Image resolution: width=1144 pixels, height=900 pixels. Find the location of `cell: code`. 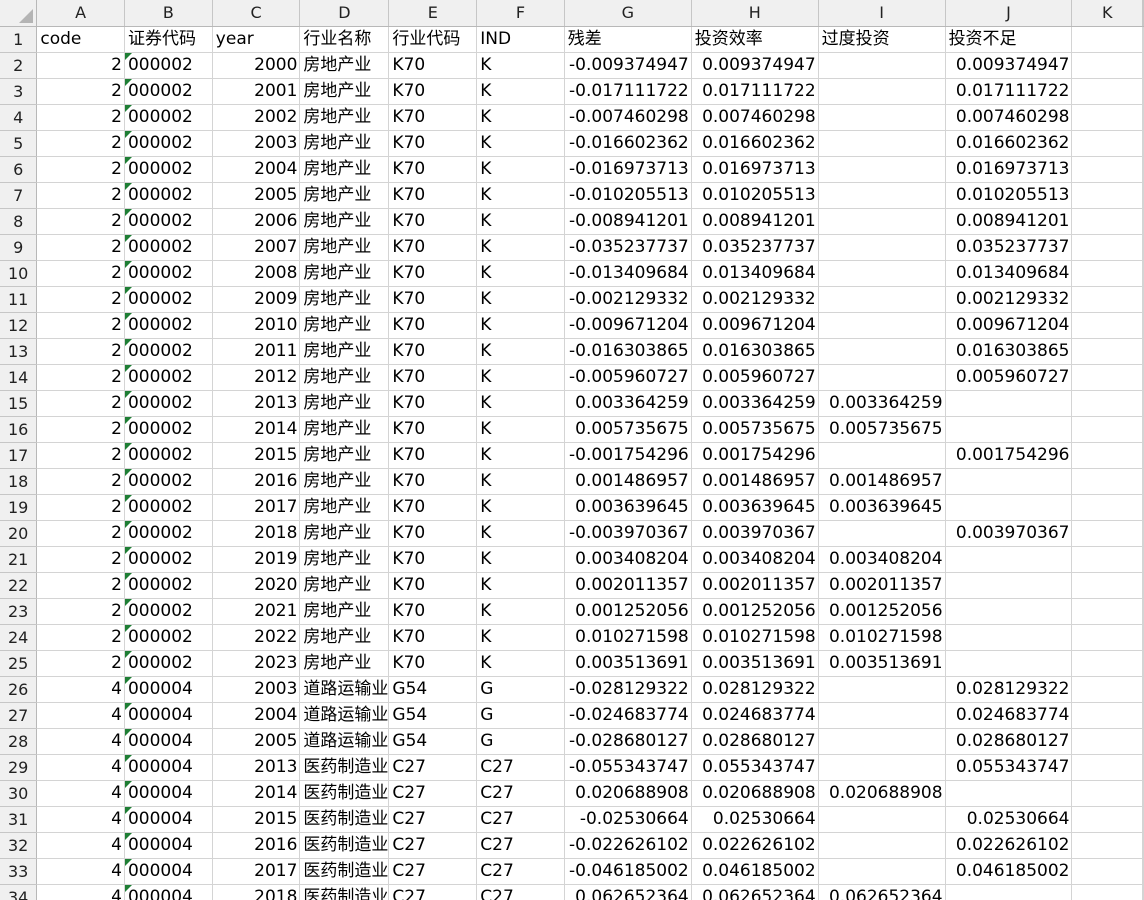

cell: code is located at coordinates (80, 39).